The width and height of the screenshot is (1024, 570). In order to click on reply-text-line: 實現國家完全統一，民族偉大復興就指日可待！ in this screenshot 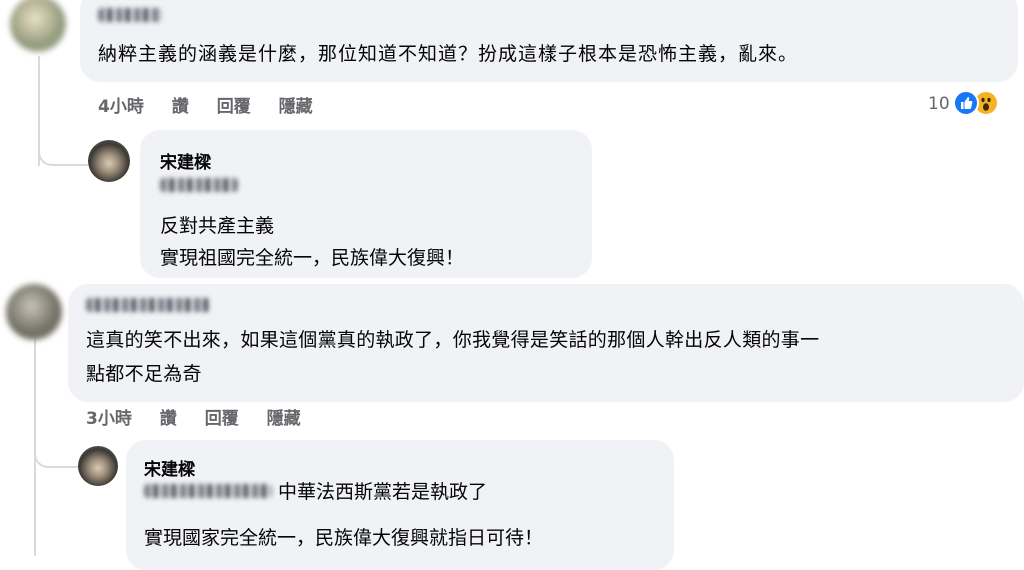, I will do `click(344, 538)`.